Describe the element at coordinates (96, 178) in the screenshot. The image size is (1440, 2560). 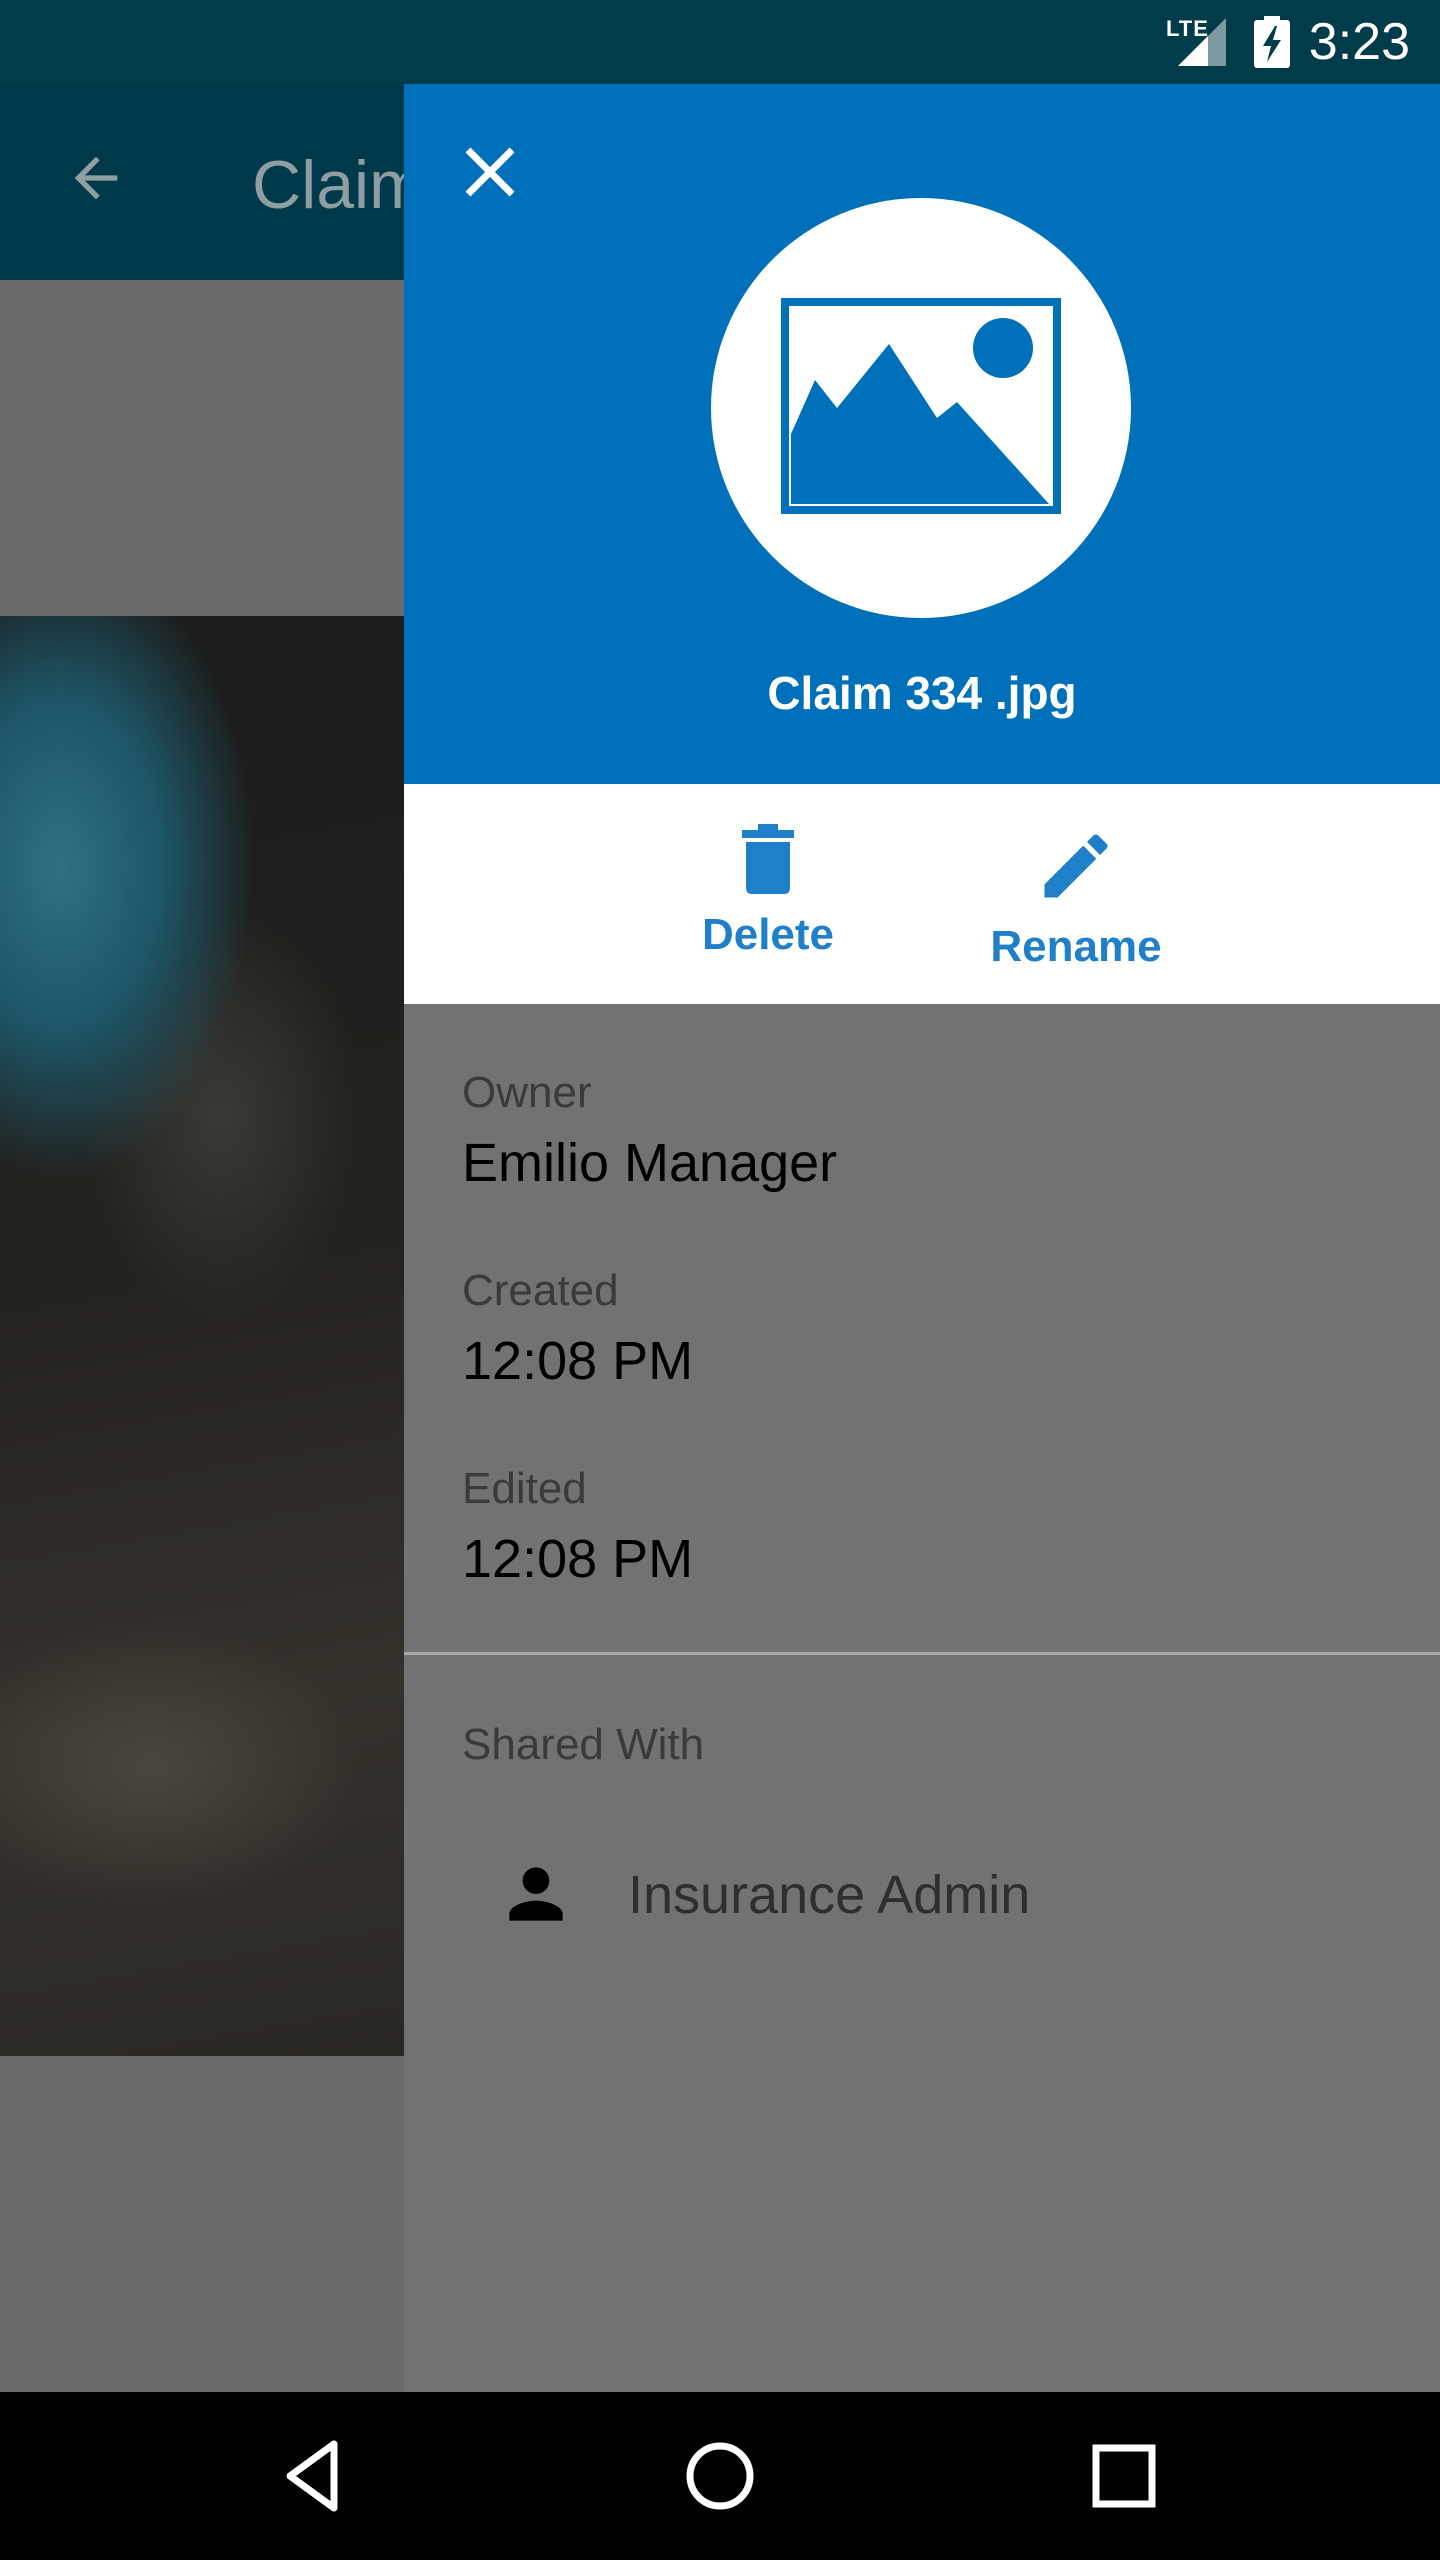
I see `arrow-back-icon` at that location.